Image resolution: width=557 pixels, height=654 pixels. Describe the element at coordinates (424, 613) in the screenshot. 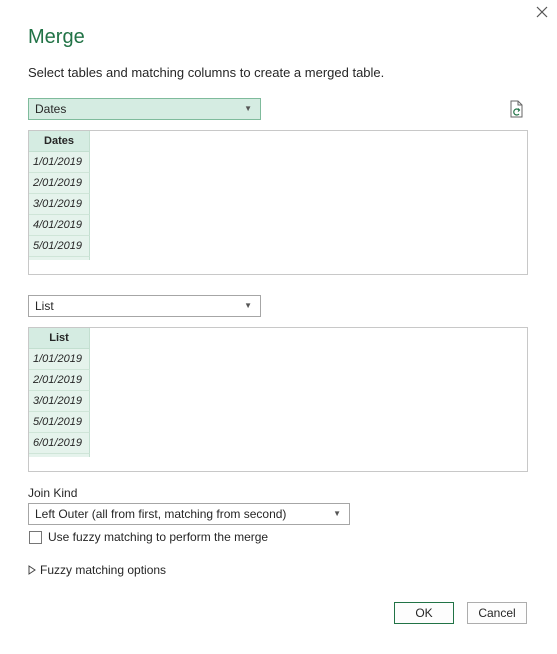

I see `ok-button: OK` at that location.